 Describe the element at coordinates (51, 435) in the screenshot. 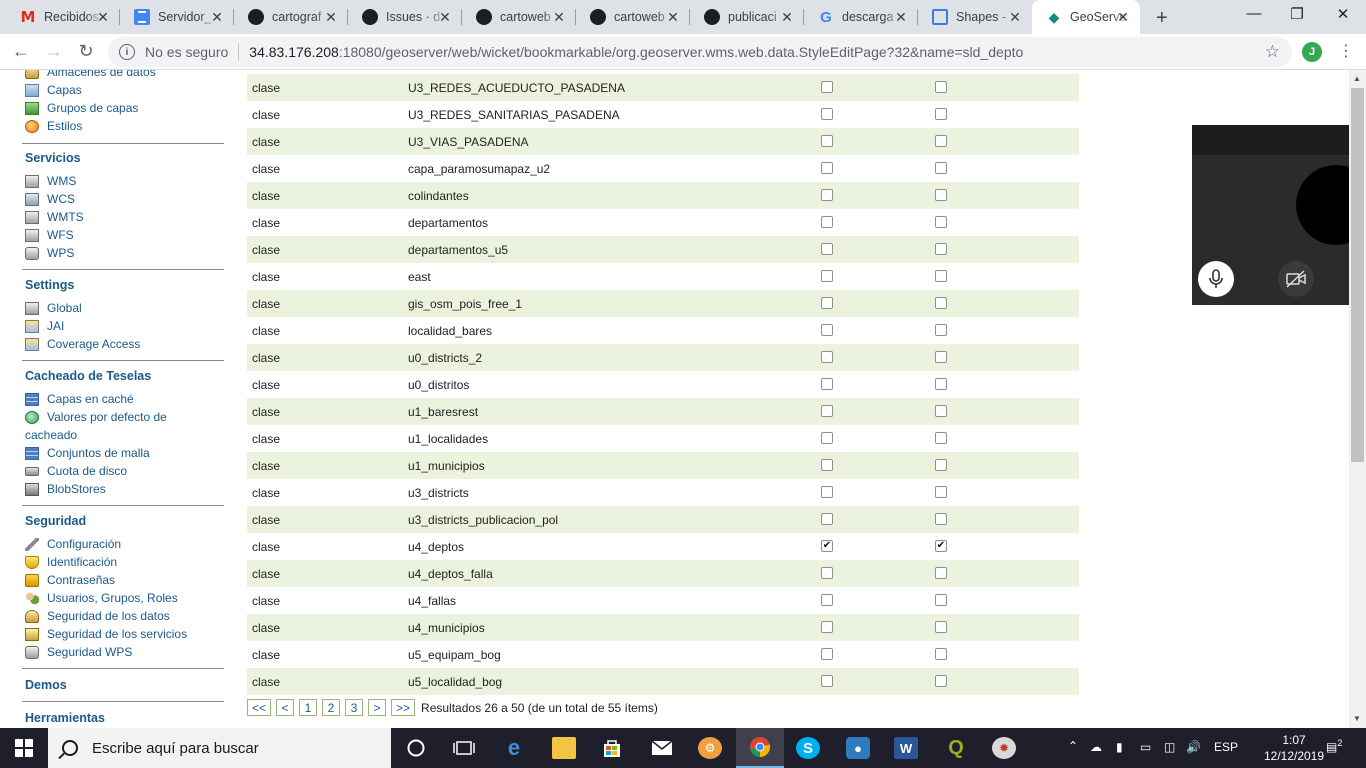

I see `sidebar-item-label-wrap: cacheado` at that location.